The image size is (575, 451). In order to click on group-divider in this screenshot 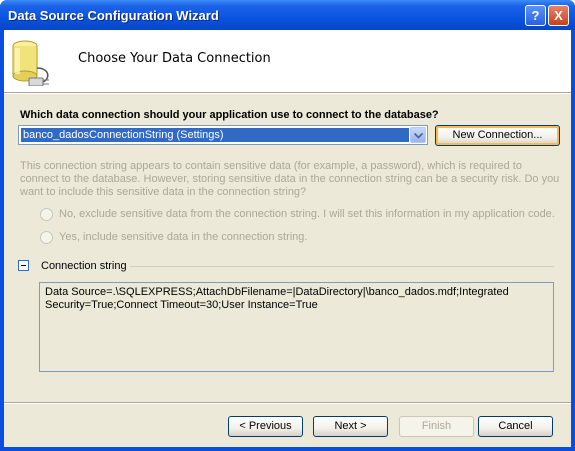, I will do `click(342, 266)`.